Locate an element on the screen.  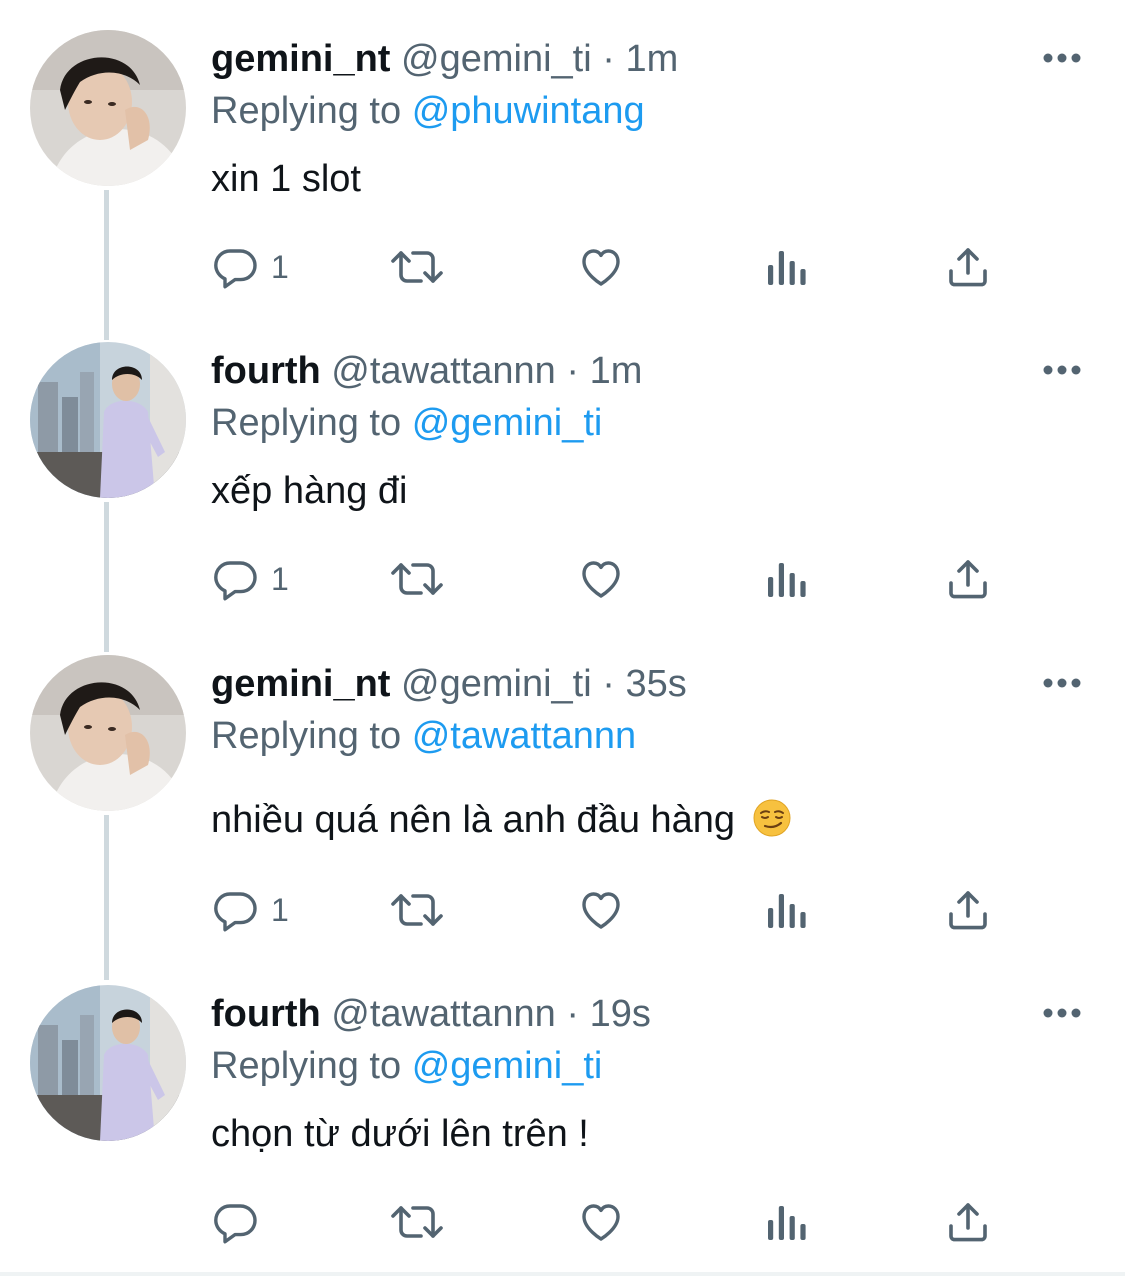
tweet-header: fourth @tawattannn · 19s is located at coordinates (431, 1014).